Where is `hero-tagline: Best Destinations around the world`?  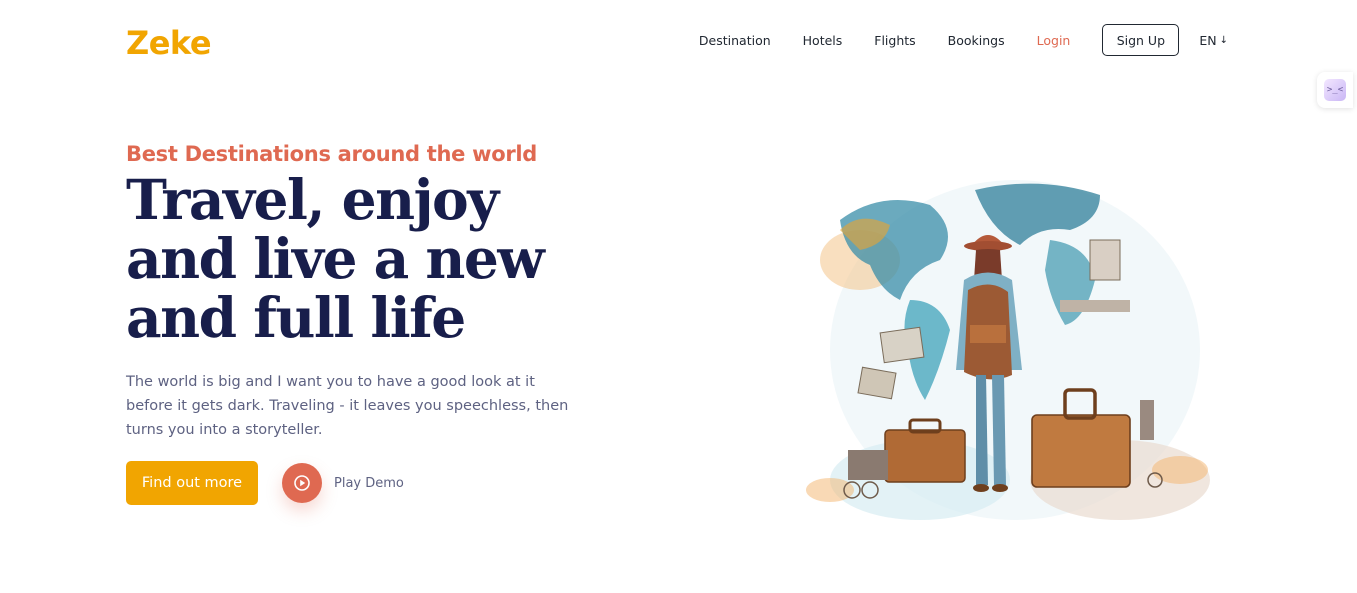
hero-tagline: Best Destinations around the world is located at coordinates (332, 154).